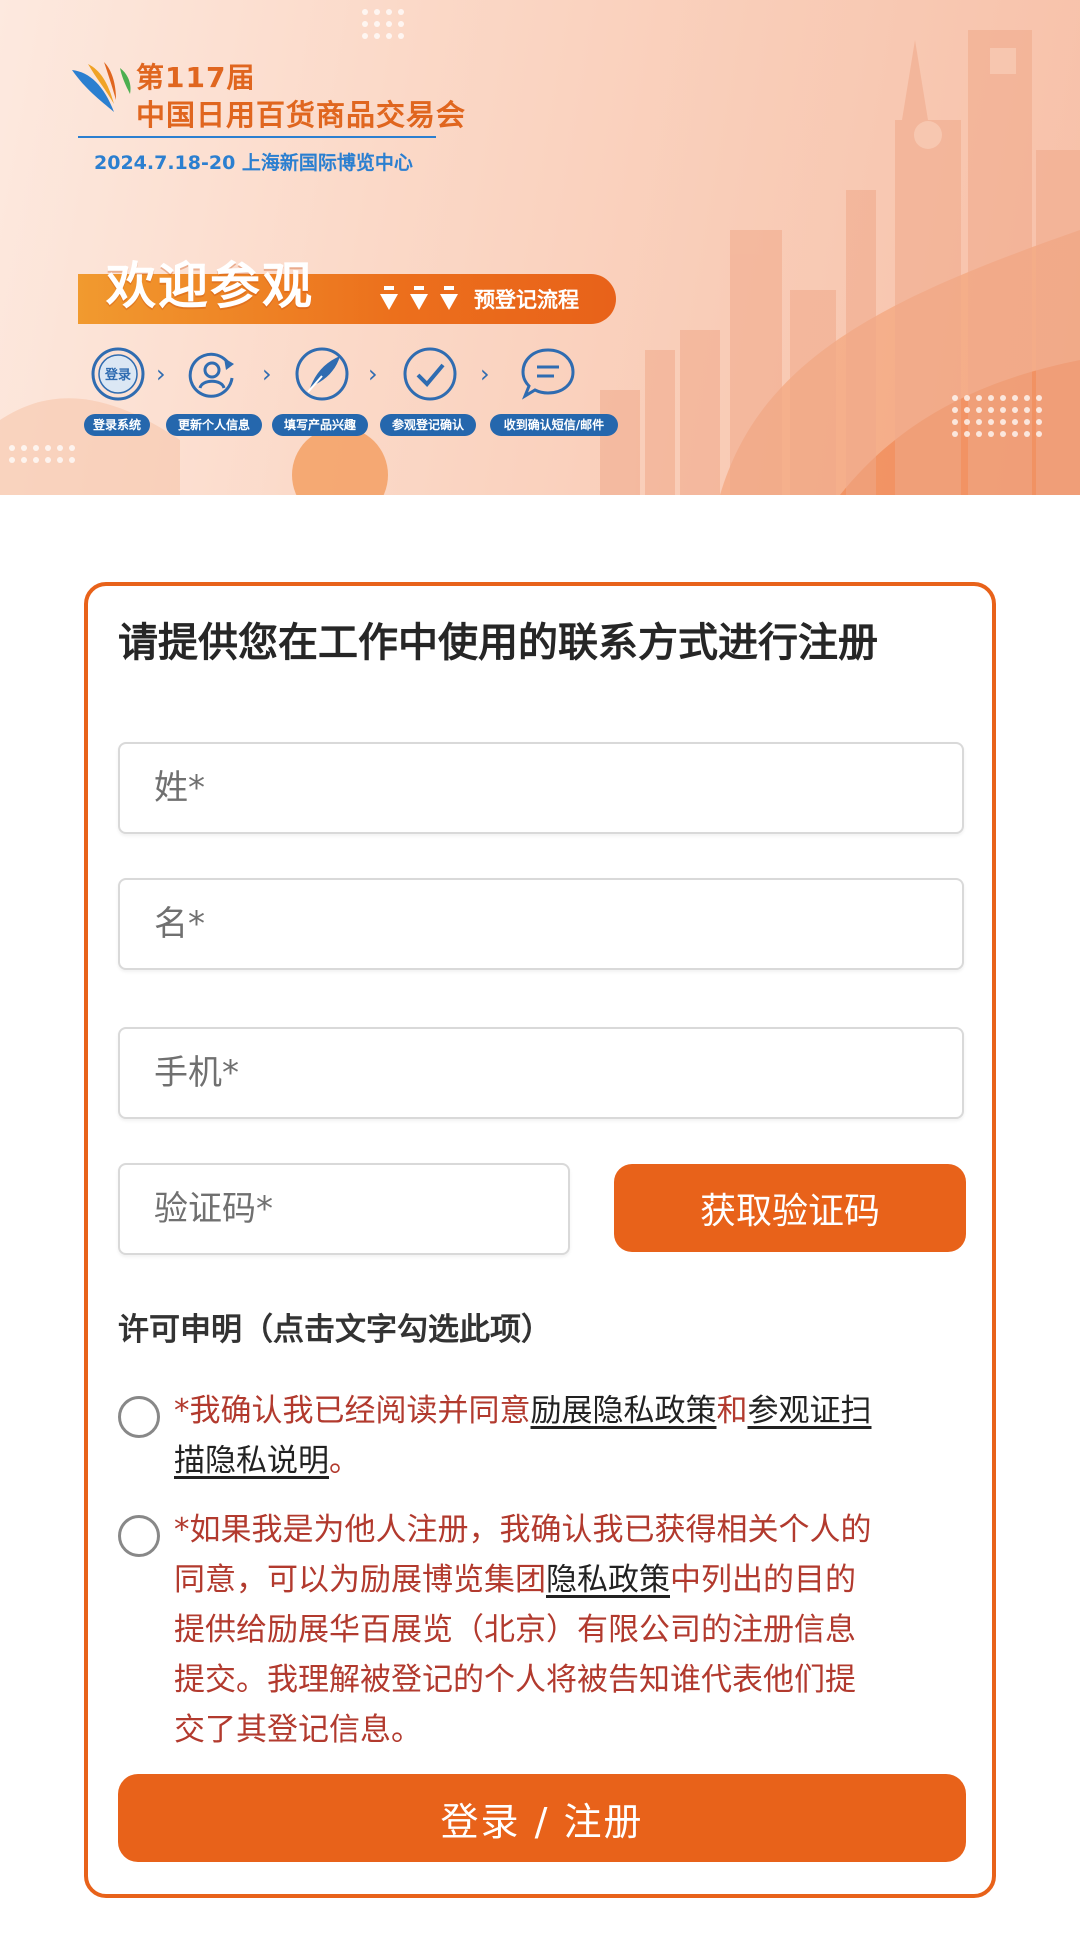 This screenshot has height=1957, width=1080. I want to click on step-label-update-info: 更新个人信息, so click(214, 425).